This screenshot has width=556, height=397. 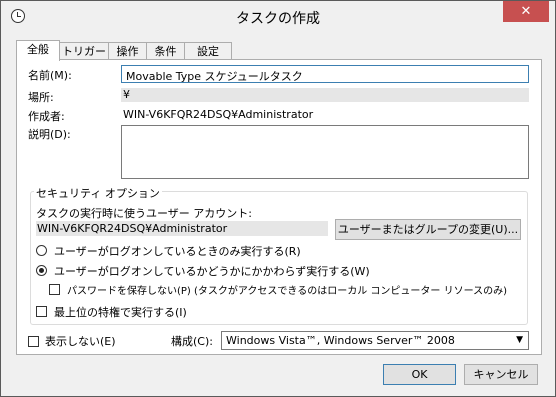 I want to click on highest-privileges-checkbox, so click(x=41, y=311).